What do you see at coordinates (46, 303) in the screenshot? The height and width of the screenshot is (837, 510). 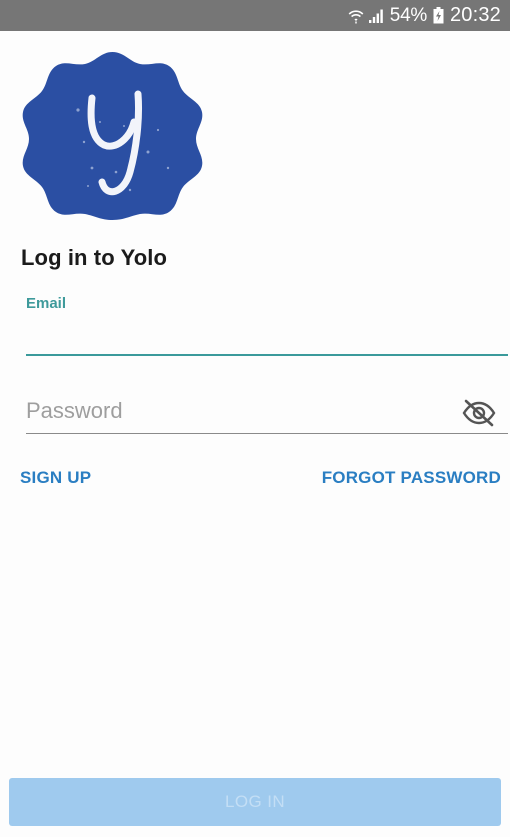 I see `email-label: Email` at bounding box center [46, 303].